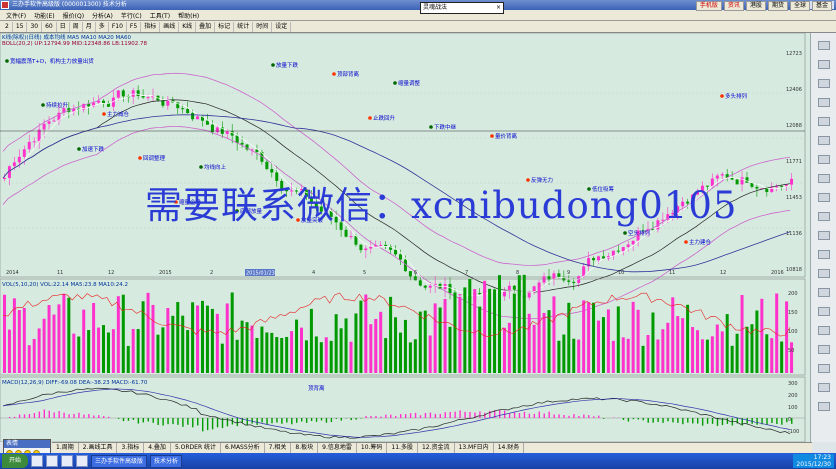 The height and width of the screenshot is (469, 836). Describe the element at coordinates (196, 448) in the screenshot. I see `bottom-tab-4: 5.ORDER 统计` at that location.